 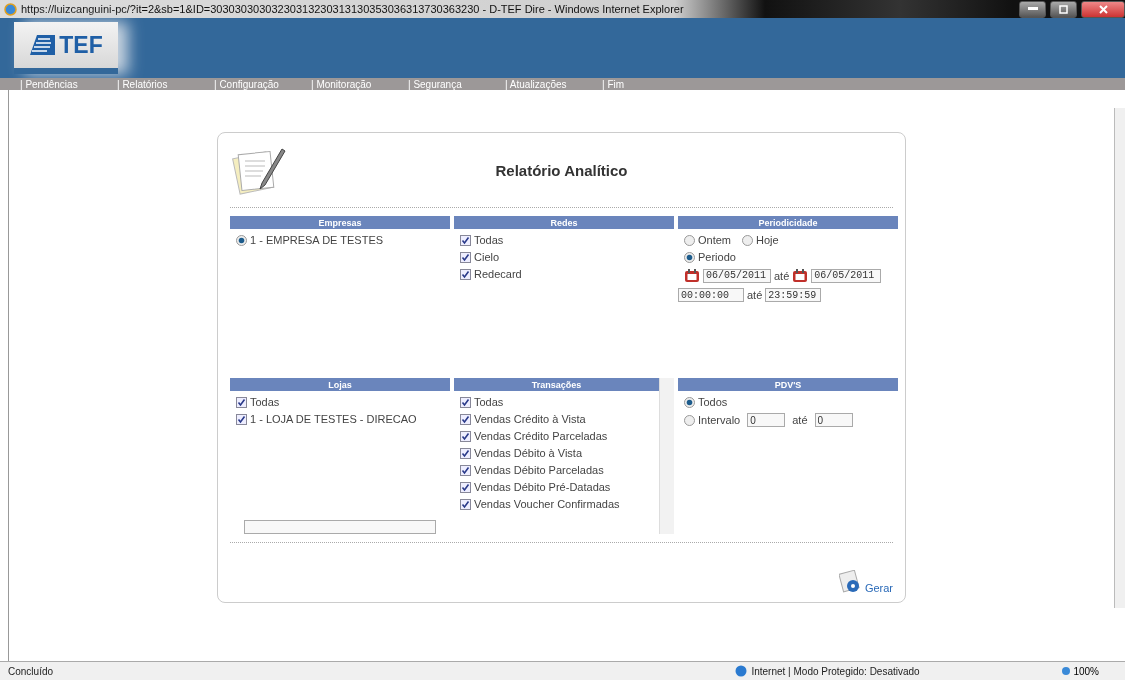 I want to click on close-button, so click(x=1103, y=9).